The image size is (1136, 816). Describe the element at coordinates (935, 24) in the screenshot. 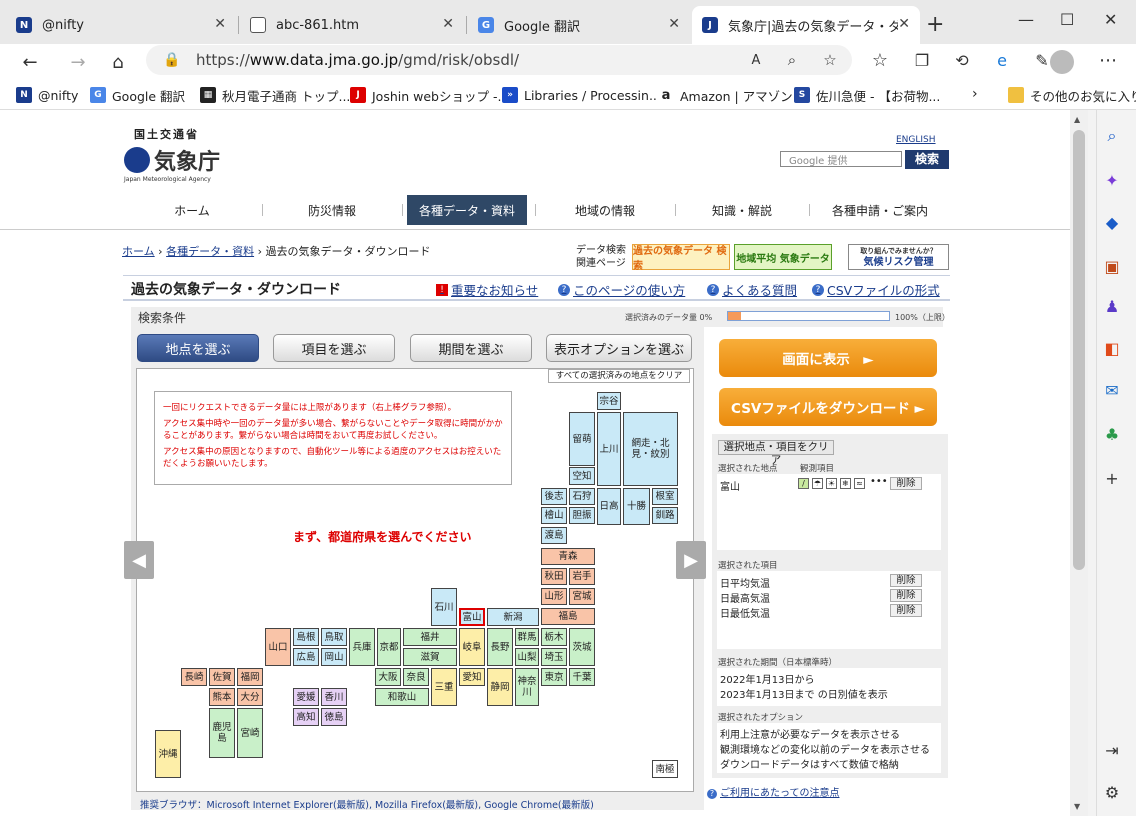

I see `new-tab-icon: +` at that location.